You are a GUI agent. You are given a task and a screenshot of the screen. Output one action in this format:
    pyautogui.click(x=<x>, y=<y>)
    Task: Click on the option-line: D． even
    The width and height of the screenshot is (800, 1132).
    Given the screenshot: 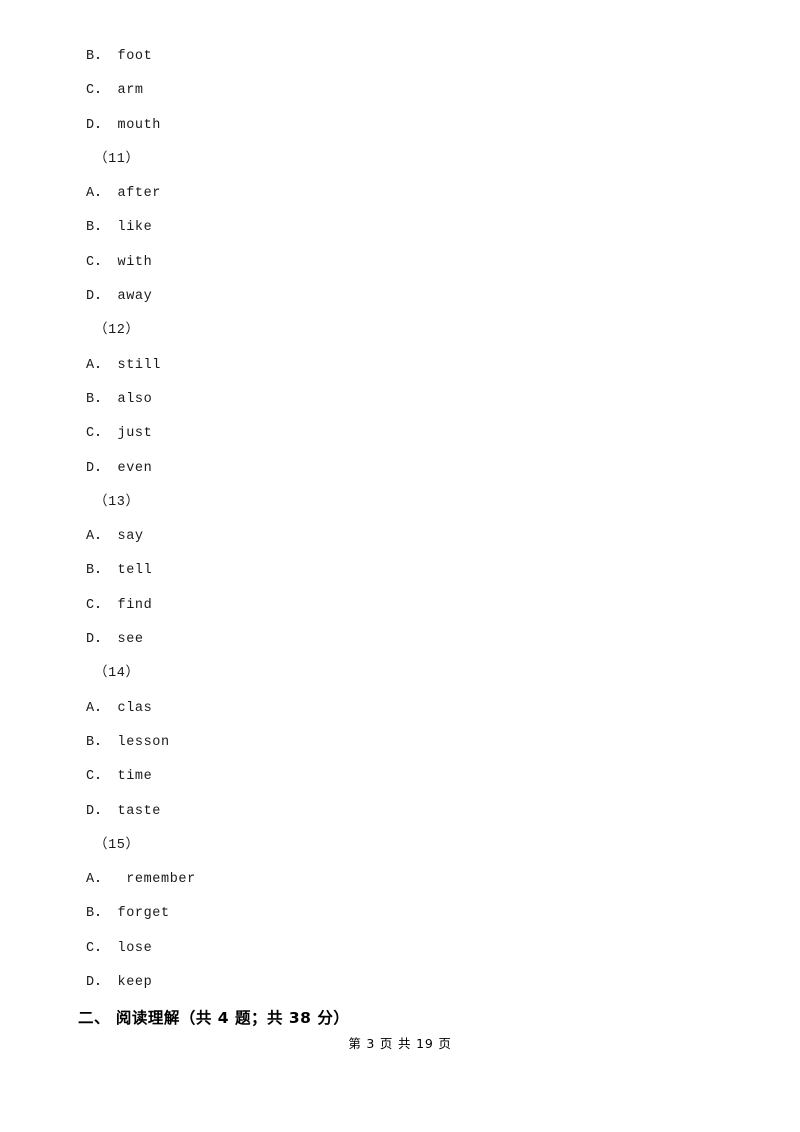 What is the action you would take?
    pyautogui.click(x=119, y=468)
    